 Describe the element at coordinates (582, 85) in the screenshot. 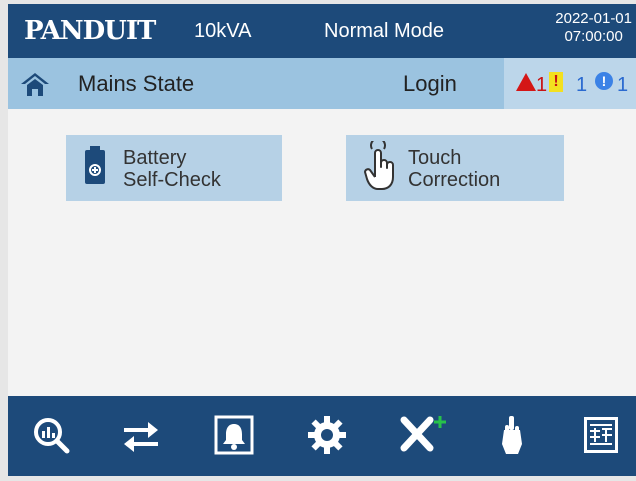

I see `warning-count: 1` at that location.